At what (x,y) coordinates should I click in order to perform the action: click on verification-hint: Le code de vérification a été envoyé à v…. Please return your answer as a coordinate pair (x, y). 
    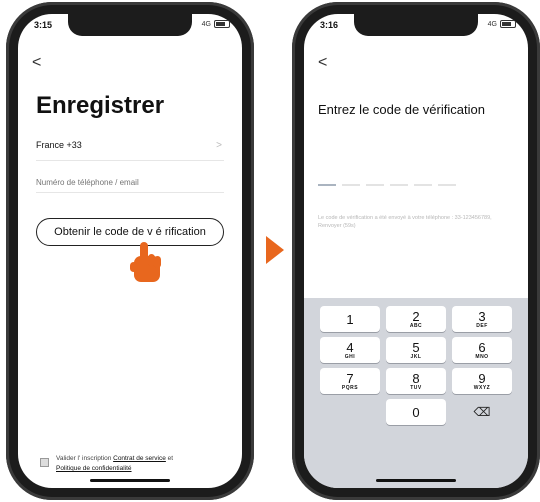
    Looking at the image, I should click on (405, 222).